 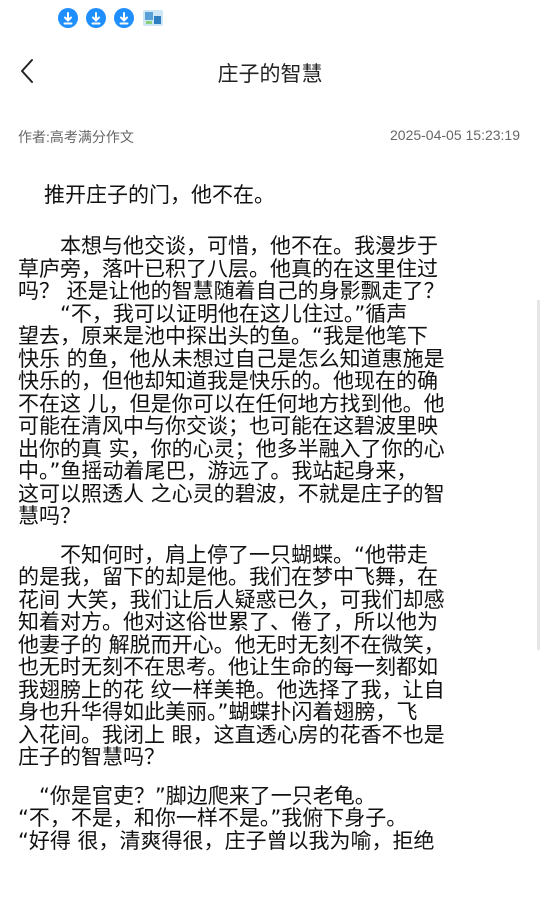 I want to click on paragraph-line: 我翅膀上的花 纹一样美艳。他选择了我，让自, so click(x=231, y=689).